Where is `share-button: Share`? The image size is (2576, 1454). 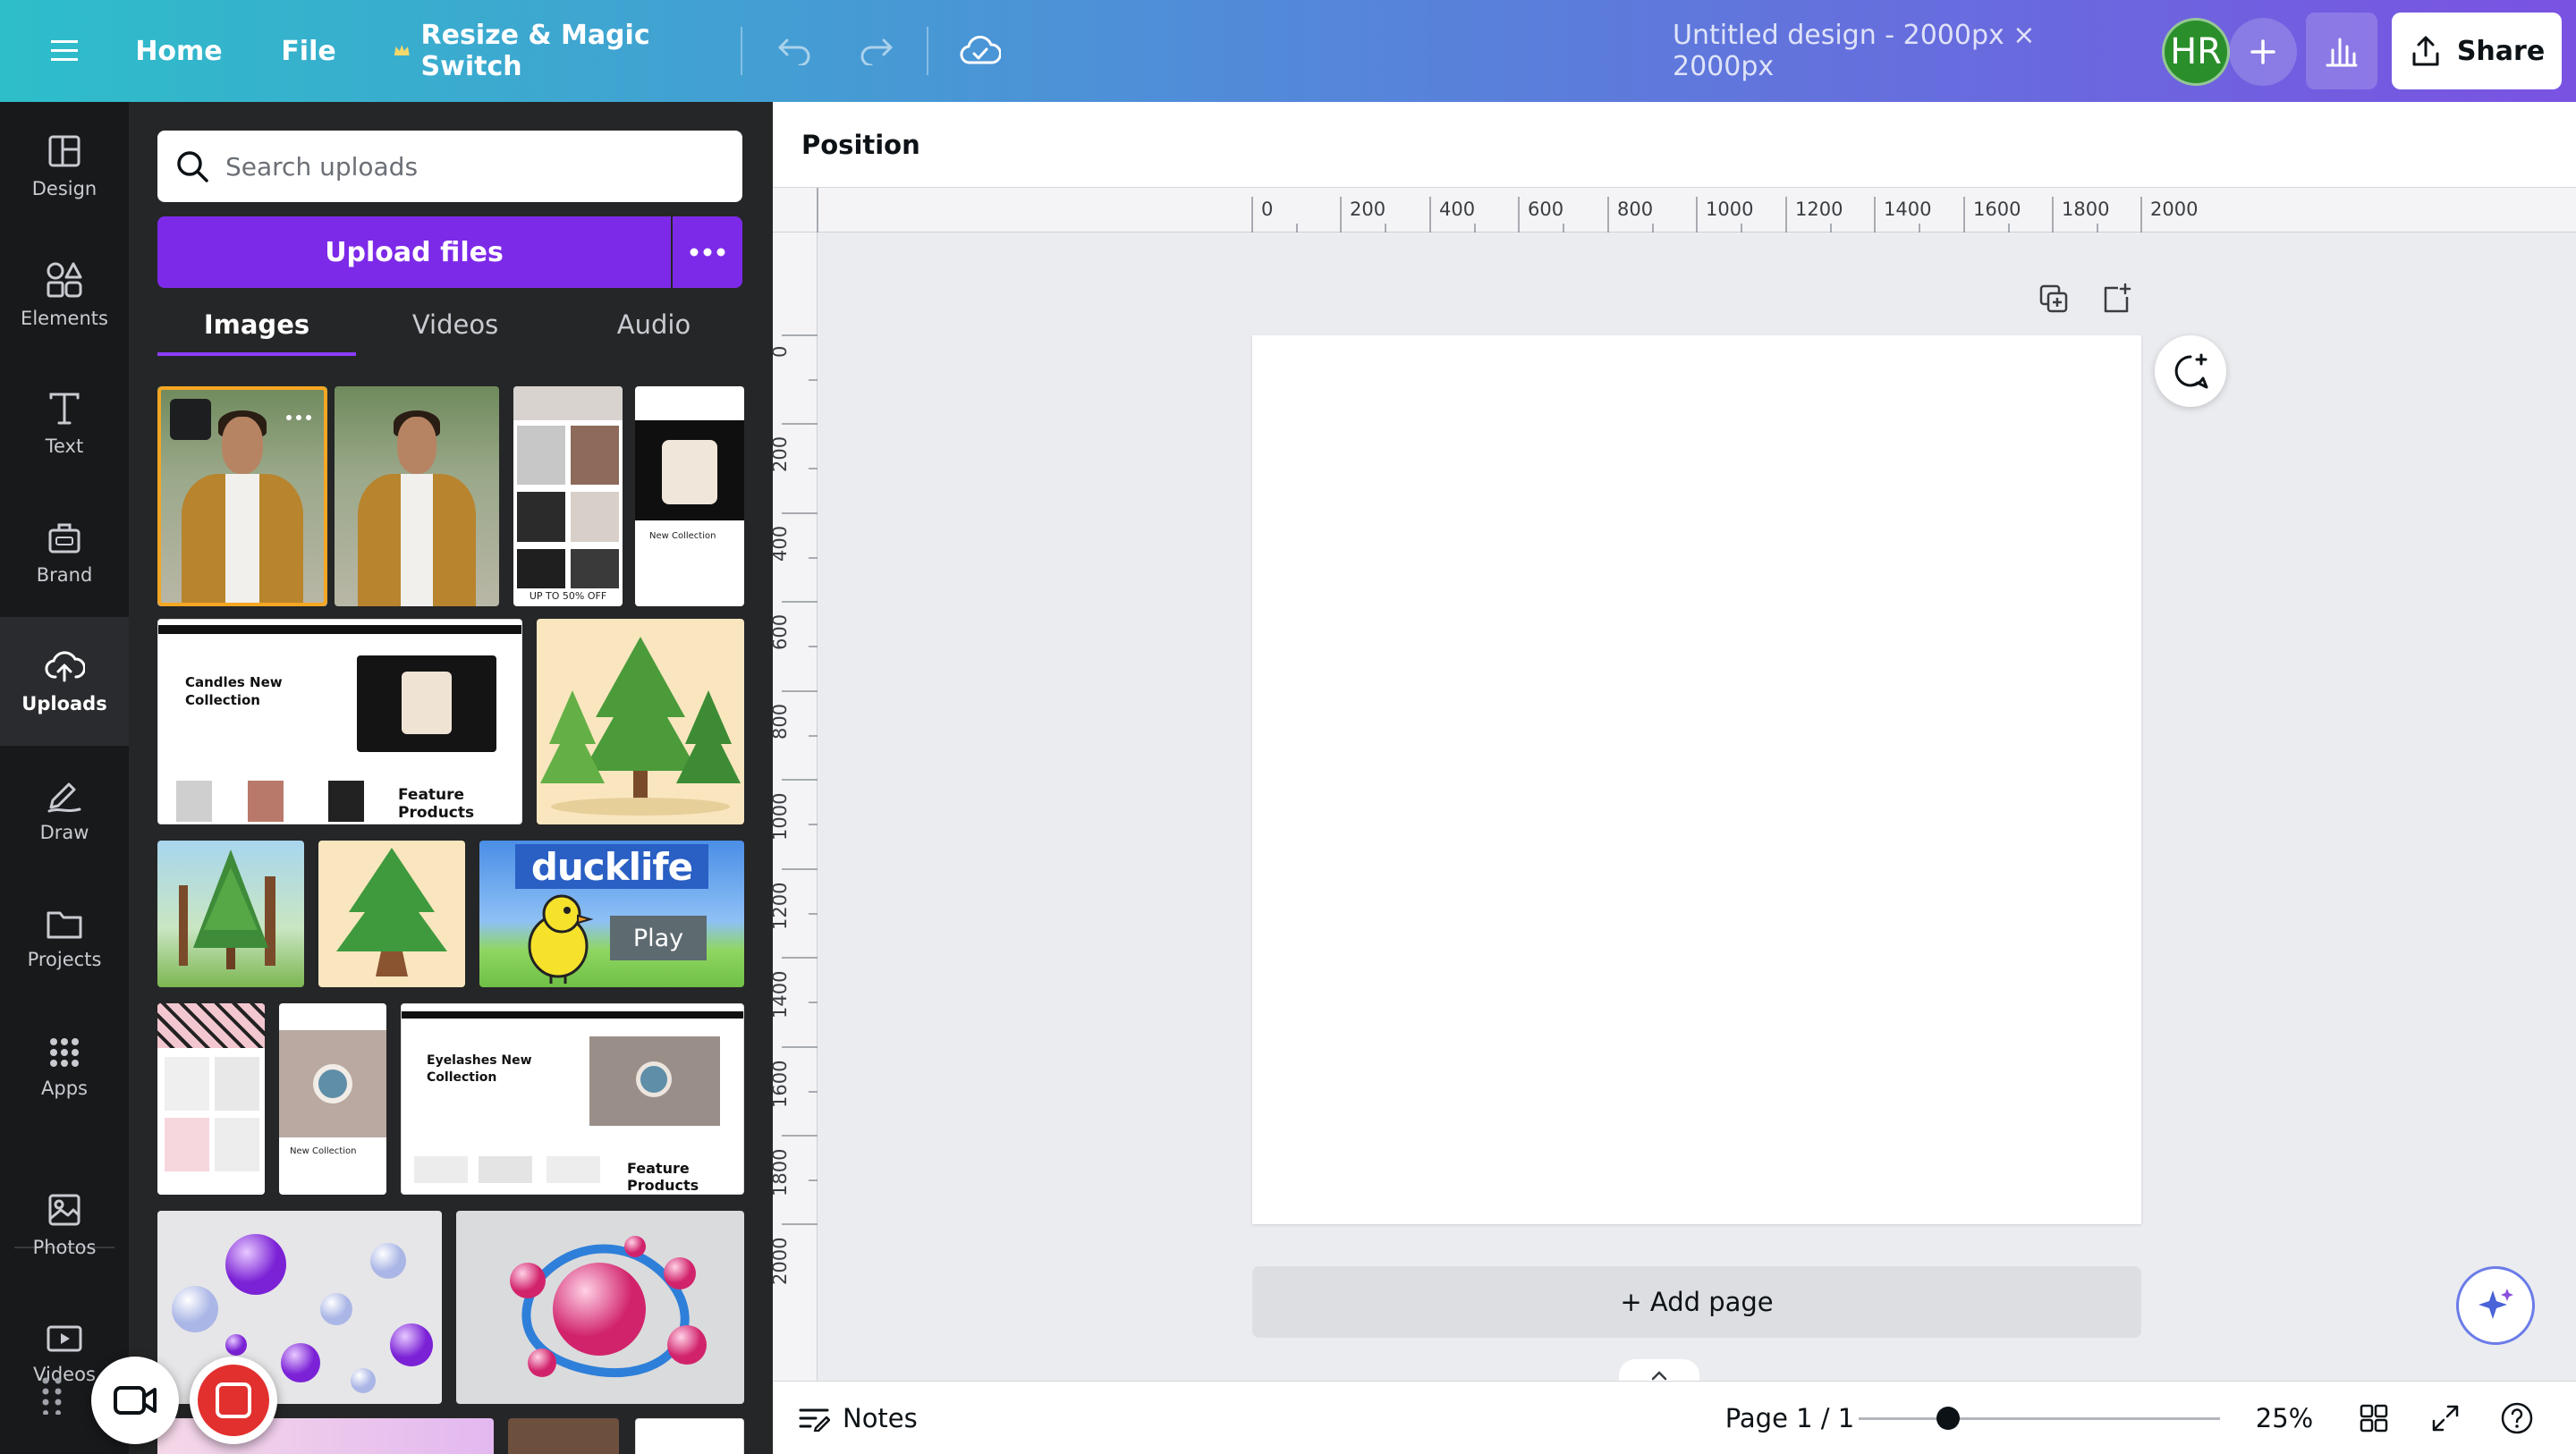
share-button: Share is located at coordinates (2477, 51).